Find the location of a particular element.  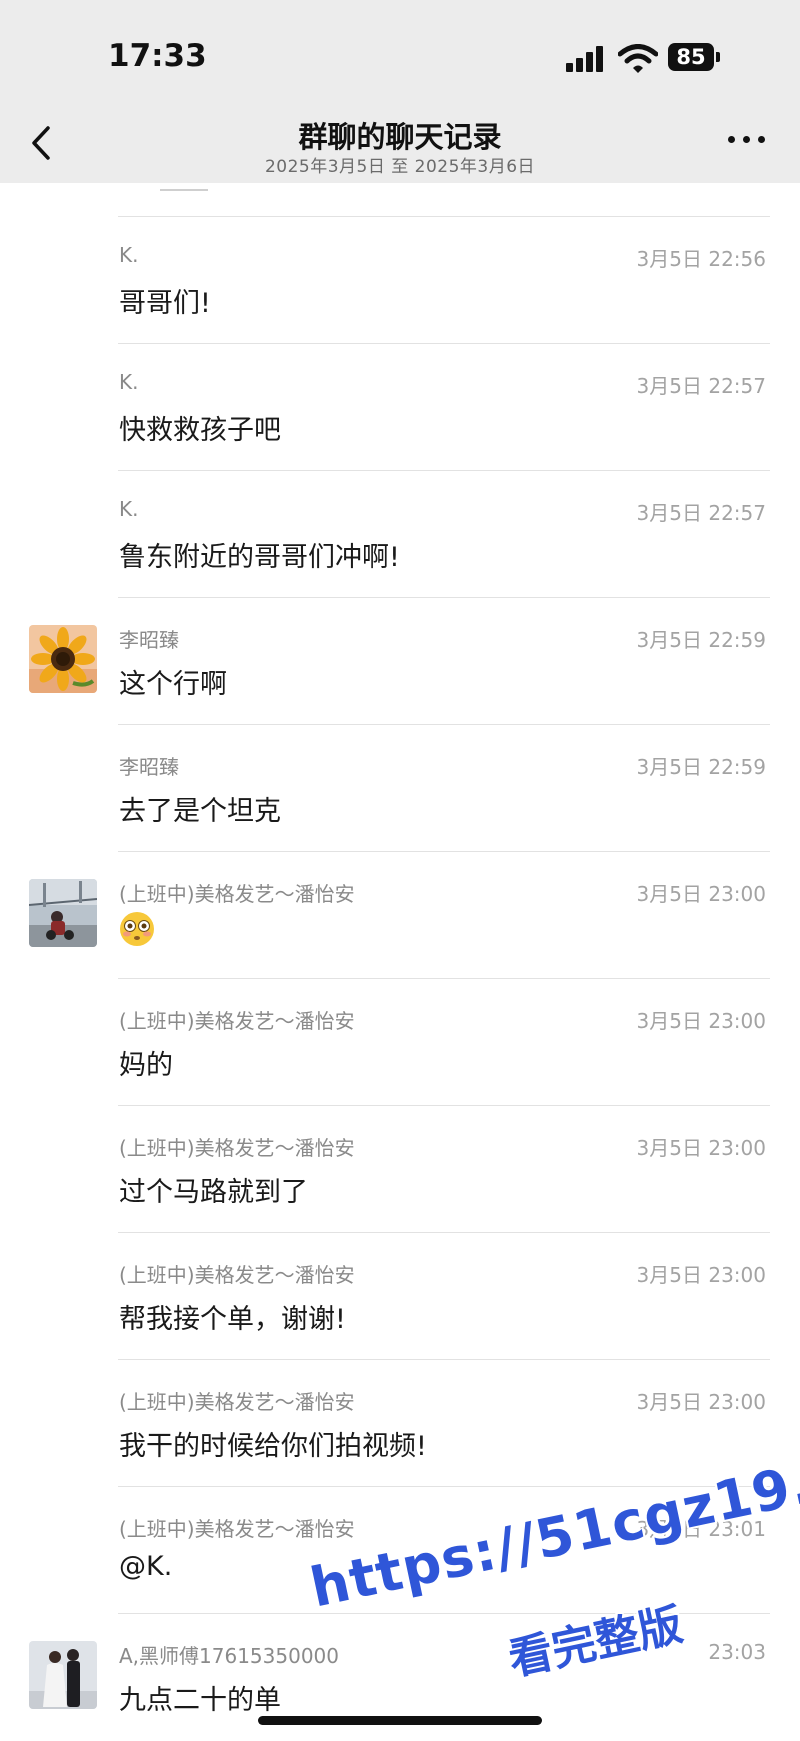

message-text: 鲁东附近的哥哥们冲啊! is located at coordinates (259, 557).